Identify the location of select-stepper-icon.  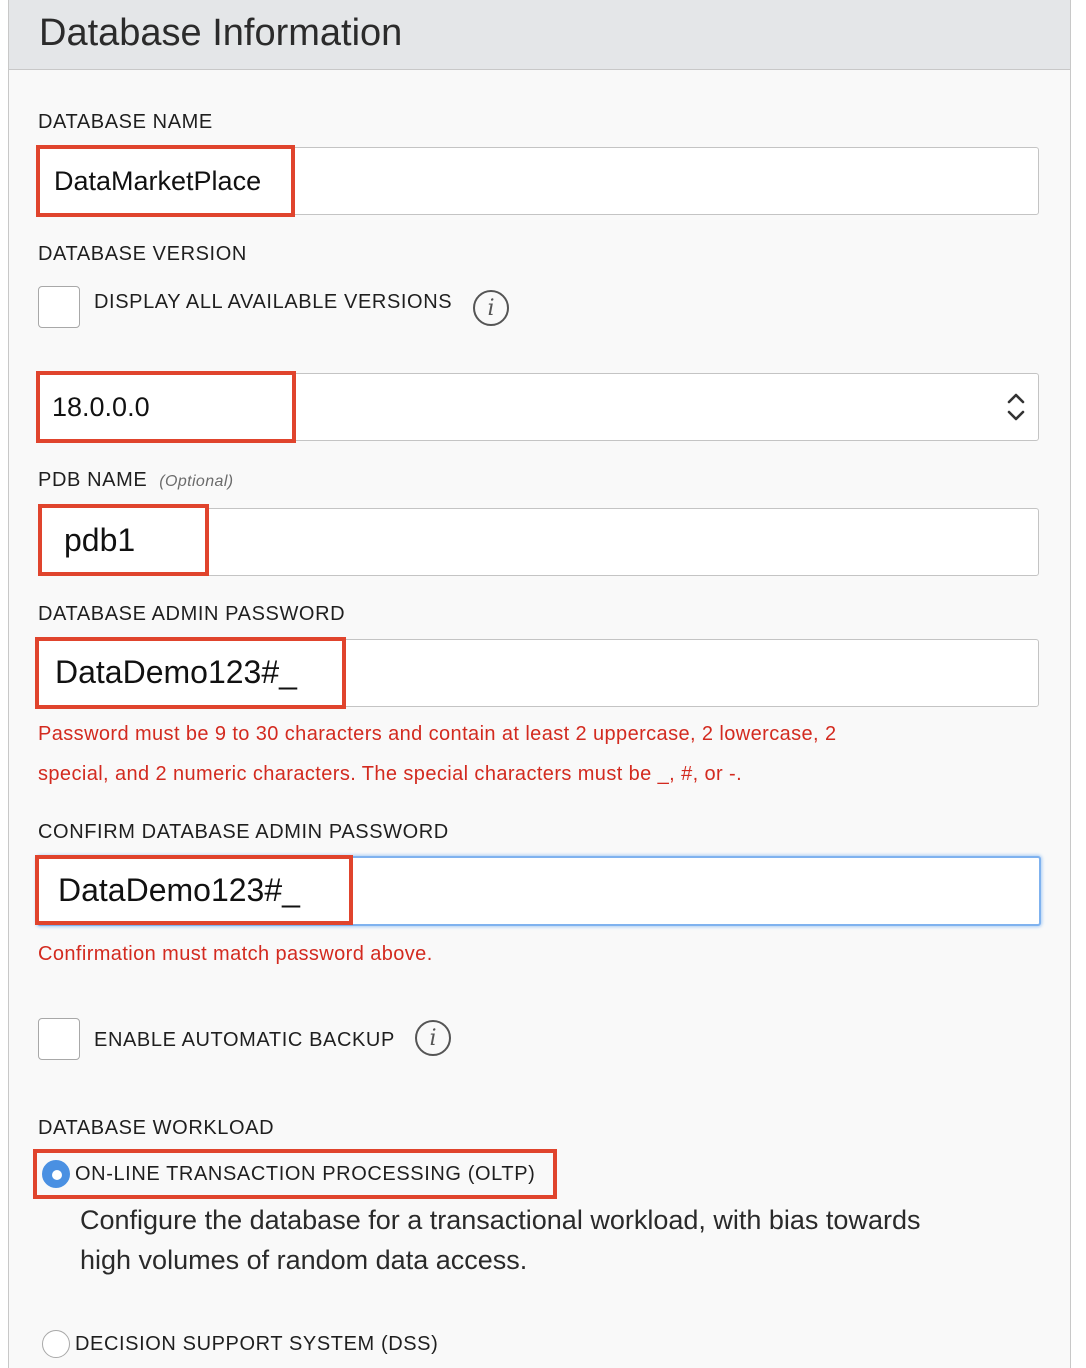
(1016, 407).